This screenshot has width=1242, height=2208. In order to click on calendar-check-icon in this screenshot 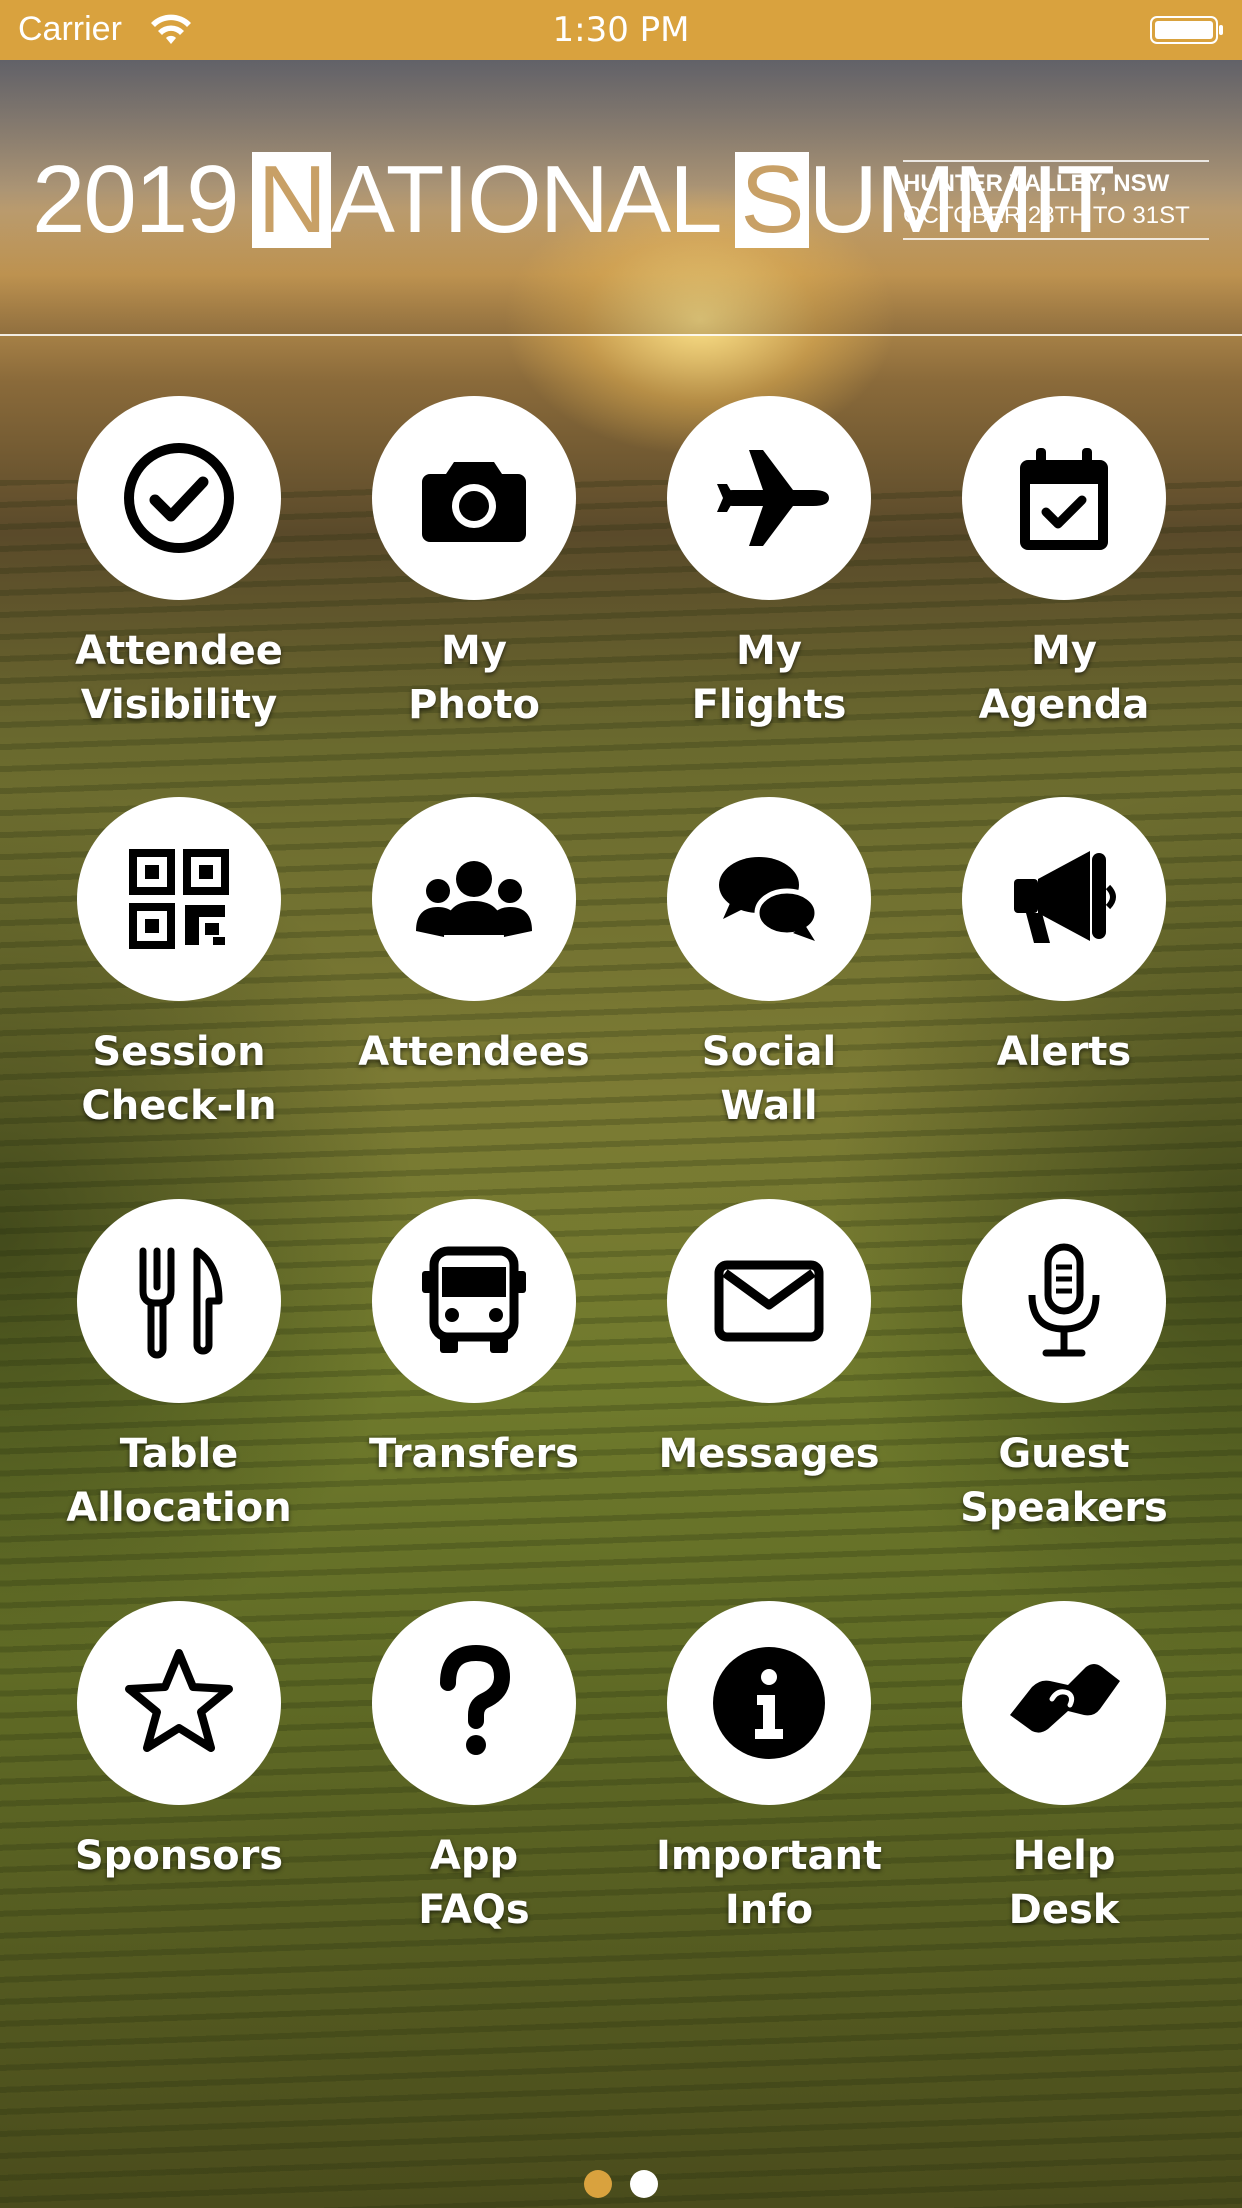, I will do `click(1064, 499)`.